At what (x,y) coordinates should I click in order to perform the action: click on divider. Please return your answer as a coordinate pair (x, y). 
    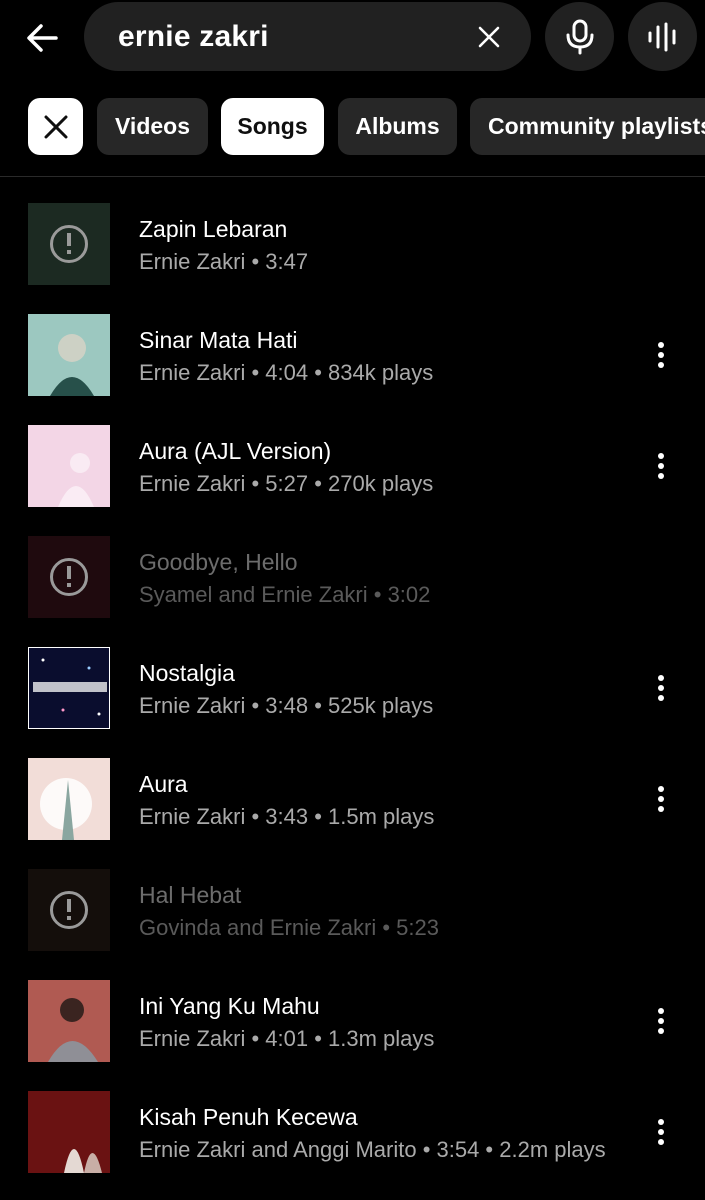
    Looking at the image, I should click on (352, 176).